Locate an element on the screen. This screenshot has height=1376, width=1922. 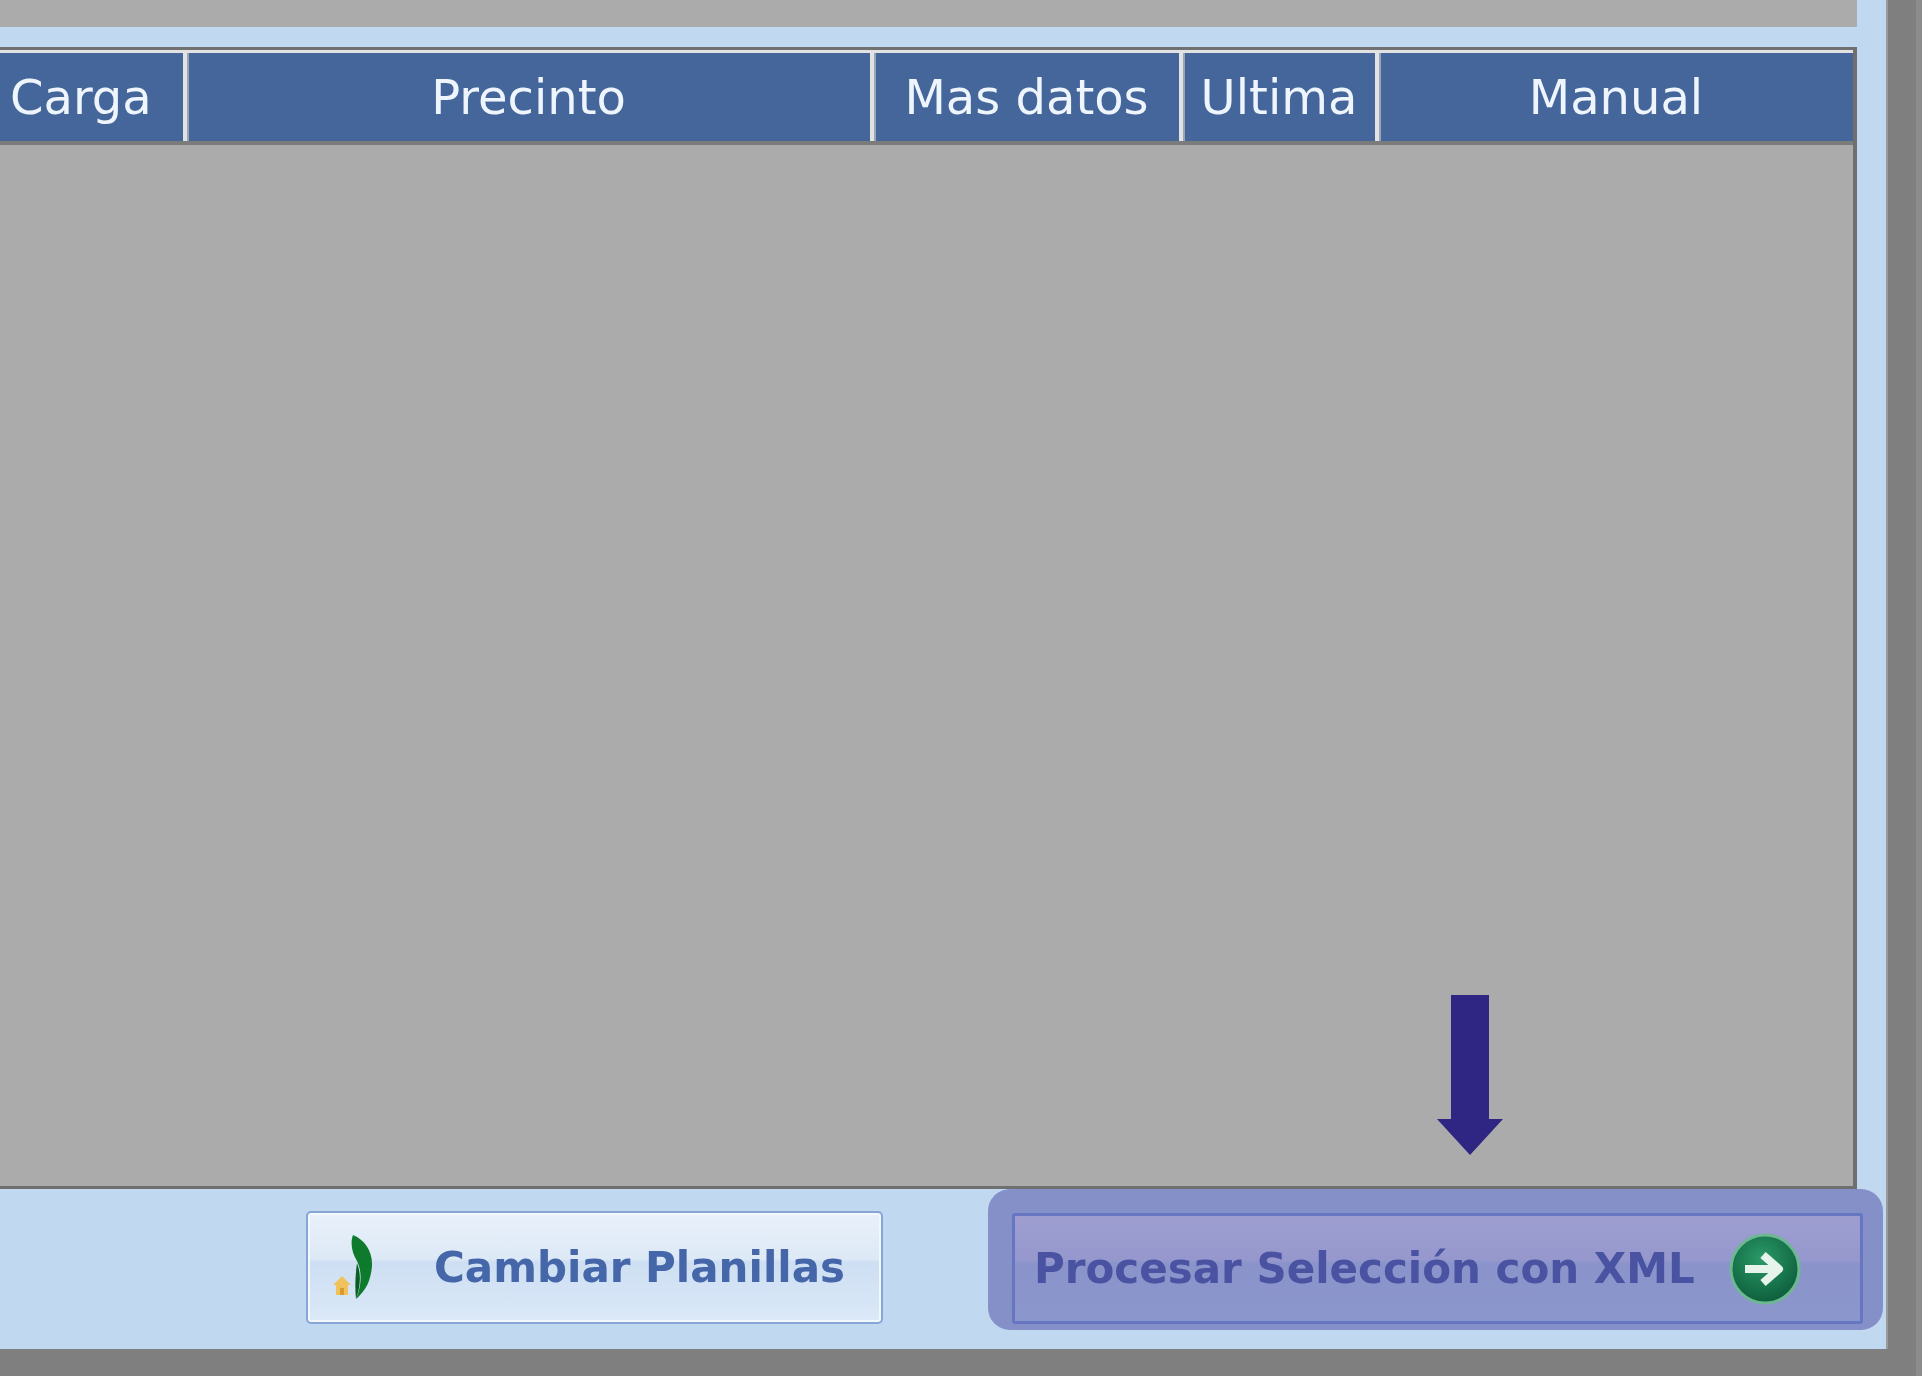
right-arrow-circle-icon is located at coordinates (1764, 1268).